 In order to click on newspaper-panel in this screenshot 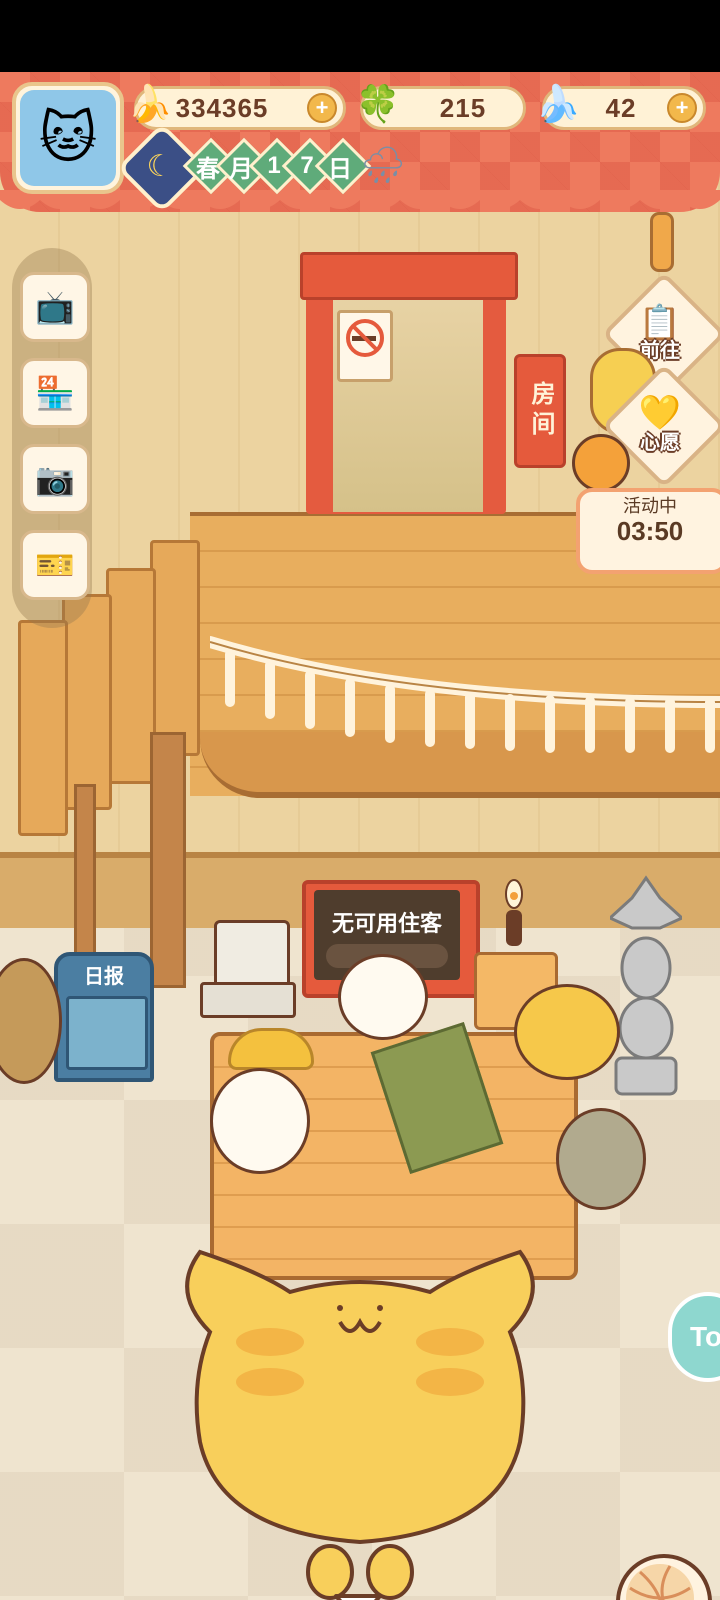, I will do `click(107, 1033)`.